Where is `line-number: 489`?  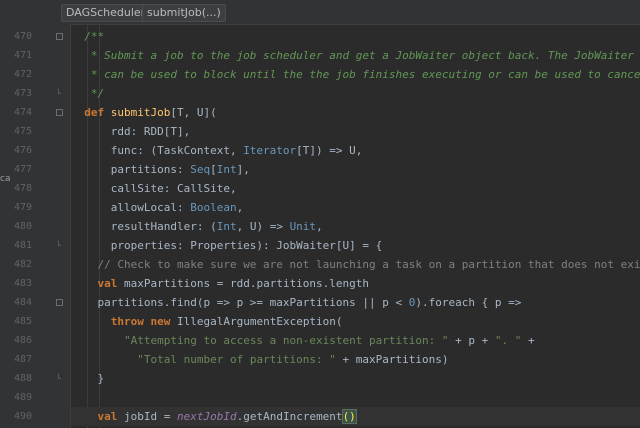 line-number: 489 is located at coordinates (22, 397).